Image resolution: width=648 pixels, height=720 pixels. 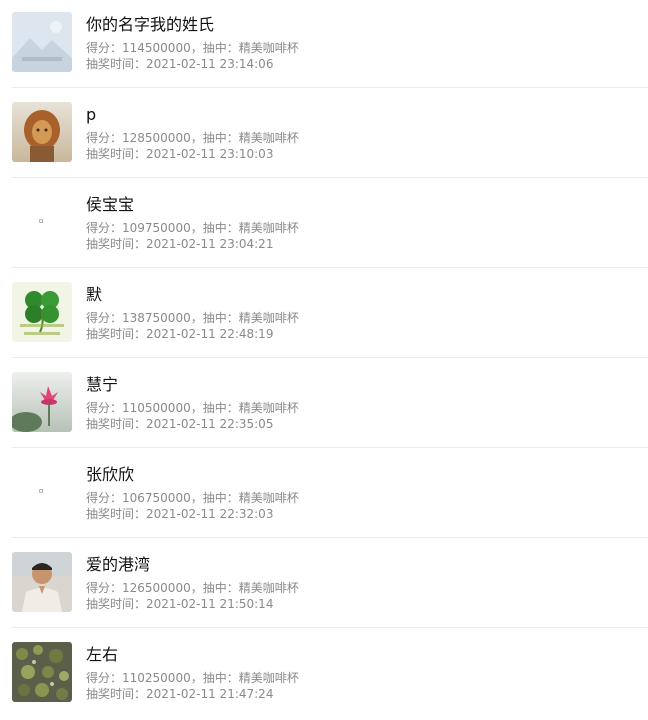 What do you see at coordinates (180, 604) in the screenshot?
I see `draw-time-text: 抽奖时间：2021-02-11 21:50:14` at bounding box center [180, 604].